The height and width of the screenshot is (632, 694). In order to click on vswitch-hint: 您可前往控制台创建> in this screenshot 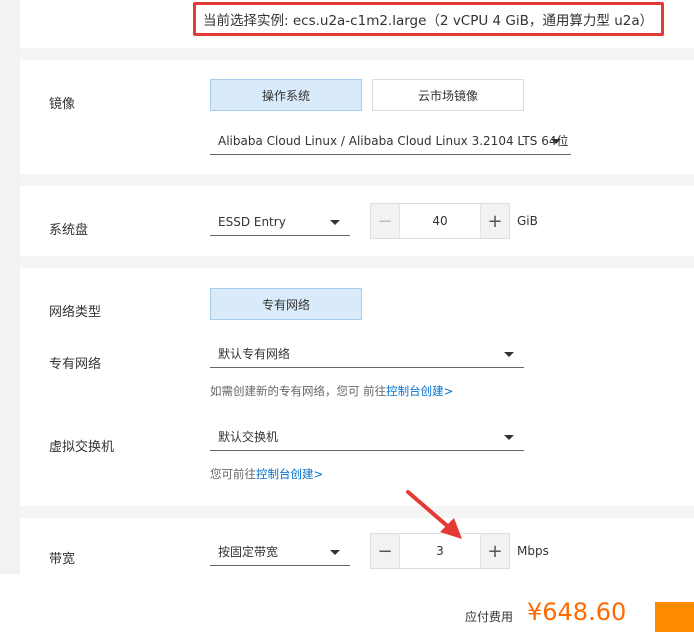, I will do `click(266, 474)`.